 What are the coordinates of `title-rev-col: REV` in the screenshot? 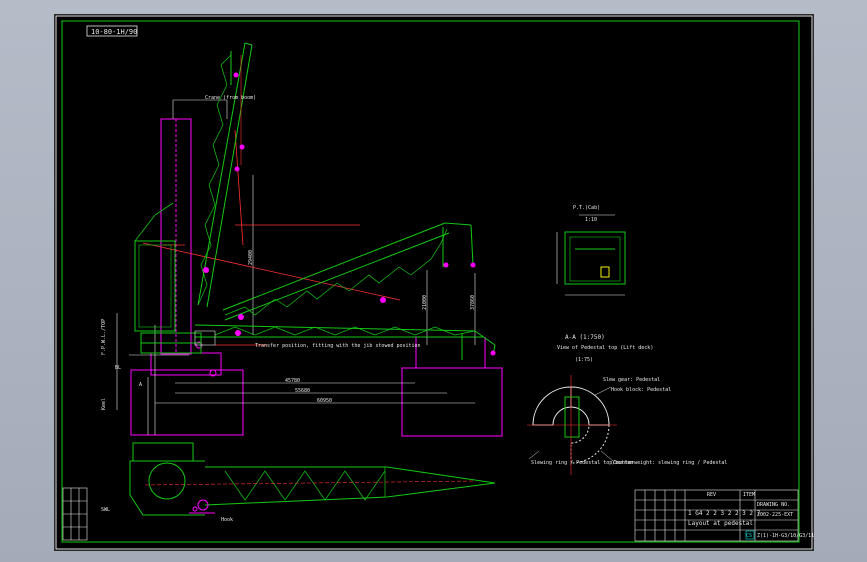 It's located at (712, 495).